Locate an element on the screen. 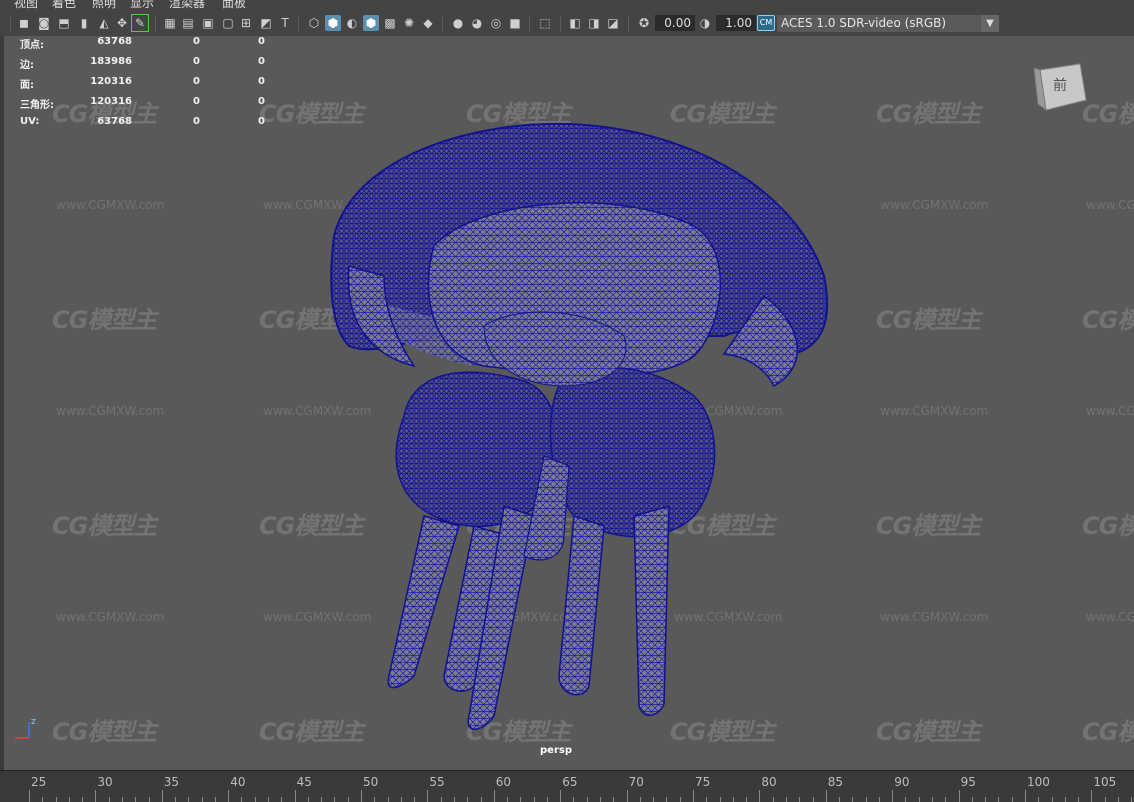  timeline-tick-label: 35 is located at coordinates (171, 782).